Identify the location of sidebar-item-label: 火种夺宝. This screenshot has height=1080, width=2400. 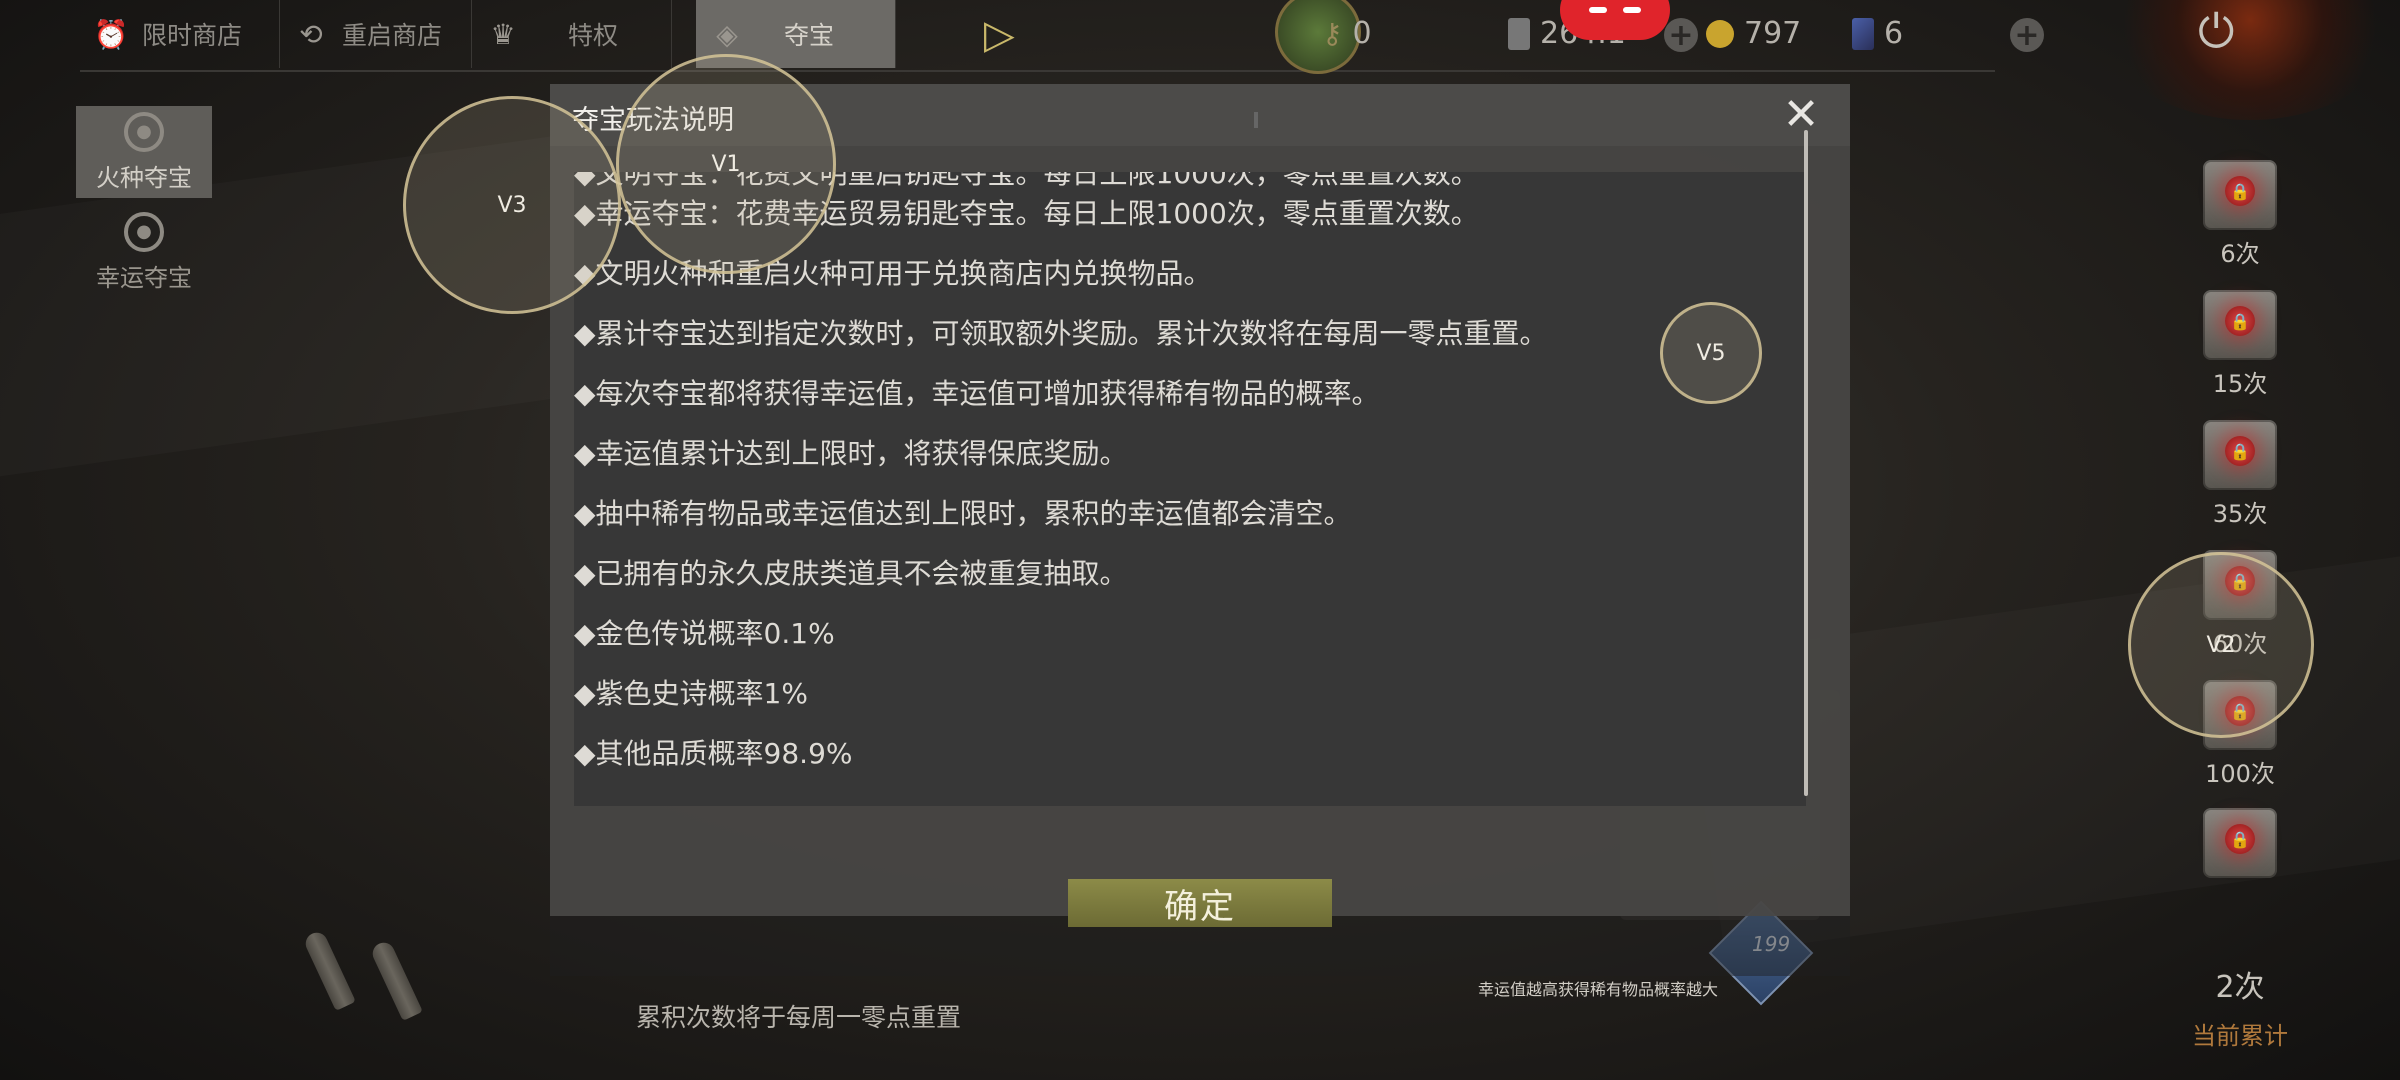
(144, 177).